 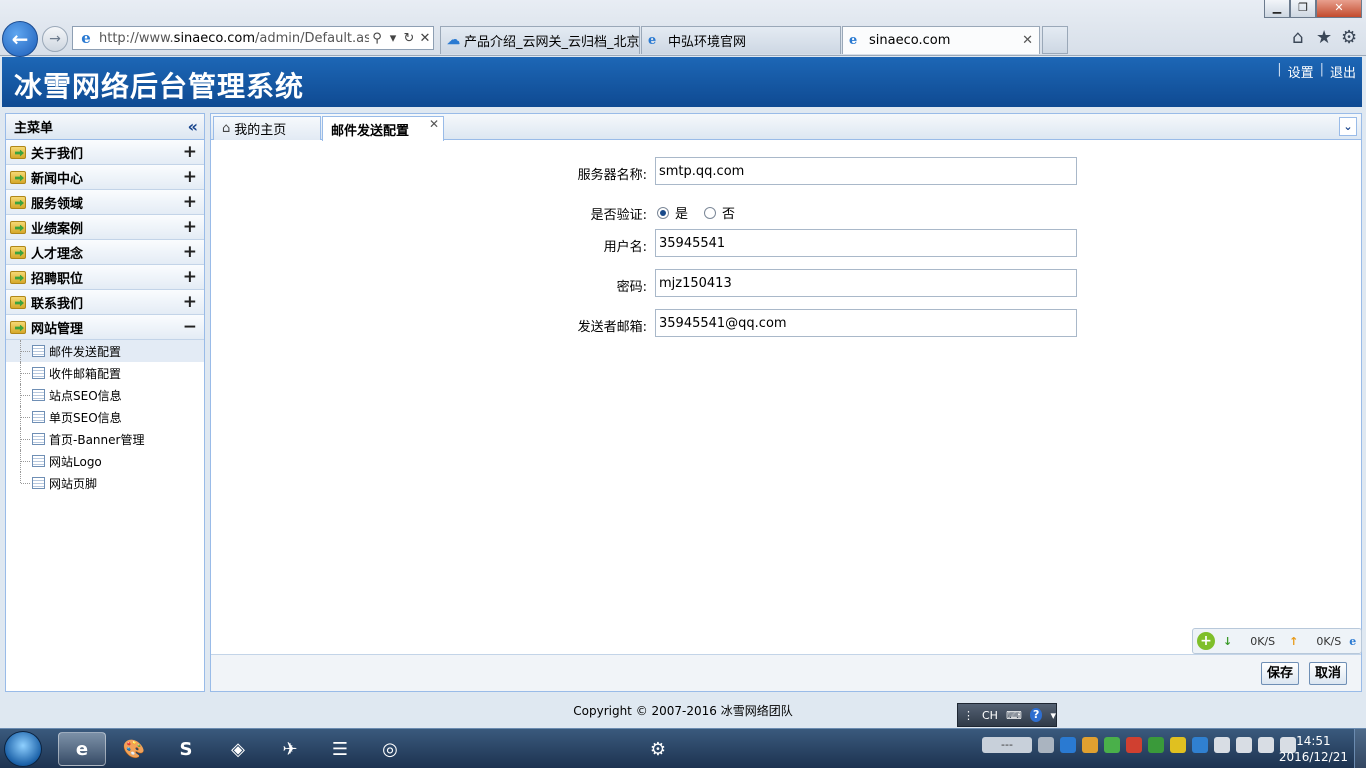 I want to click on menu-news: 新闻中心 +, so click(x=105, y=177).